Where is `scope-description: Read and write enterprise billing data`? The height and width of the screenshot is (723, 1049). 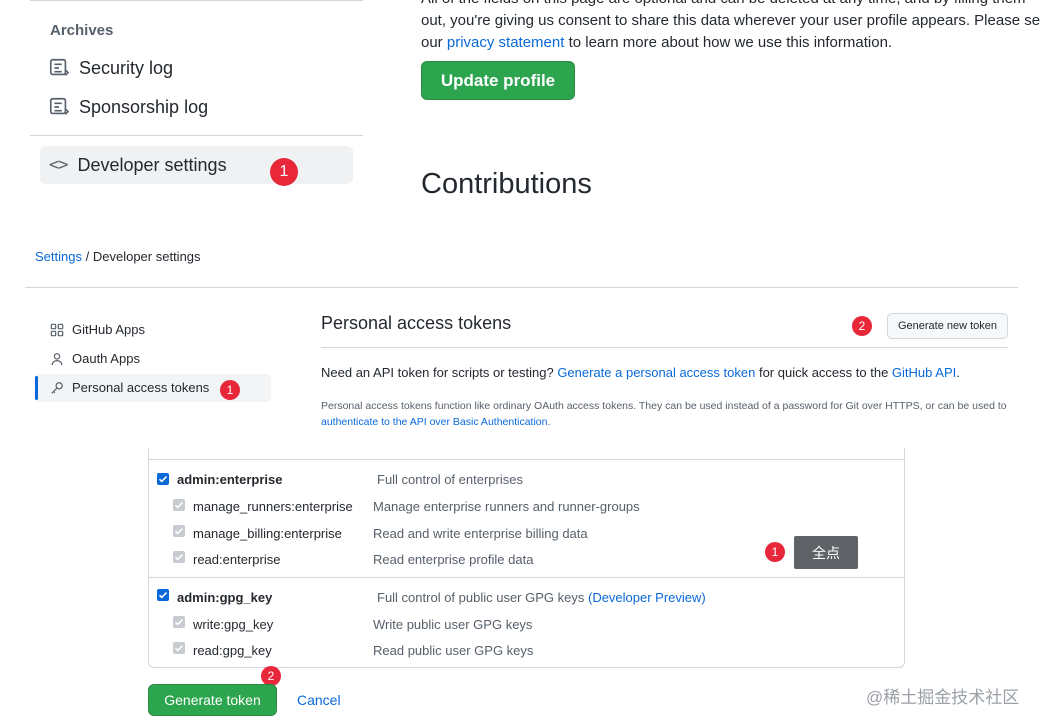 scope-description: Read and write enterprise billing data is located at coordinates (480, 533).